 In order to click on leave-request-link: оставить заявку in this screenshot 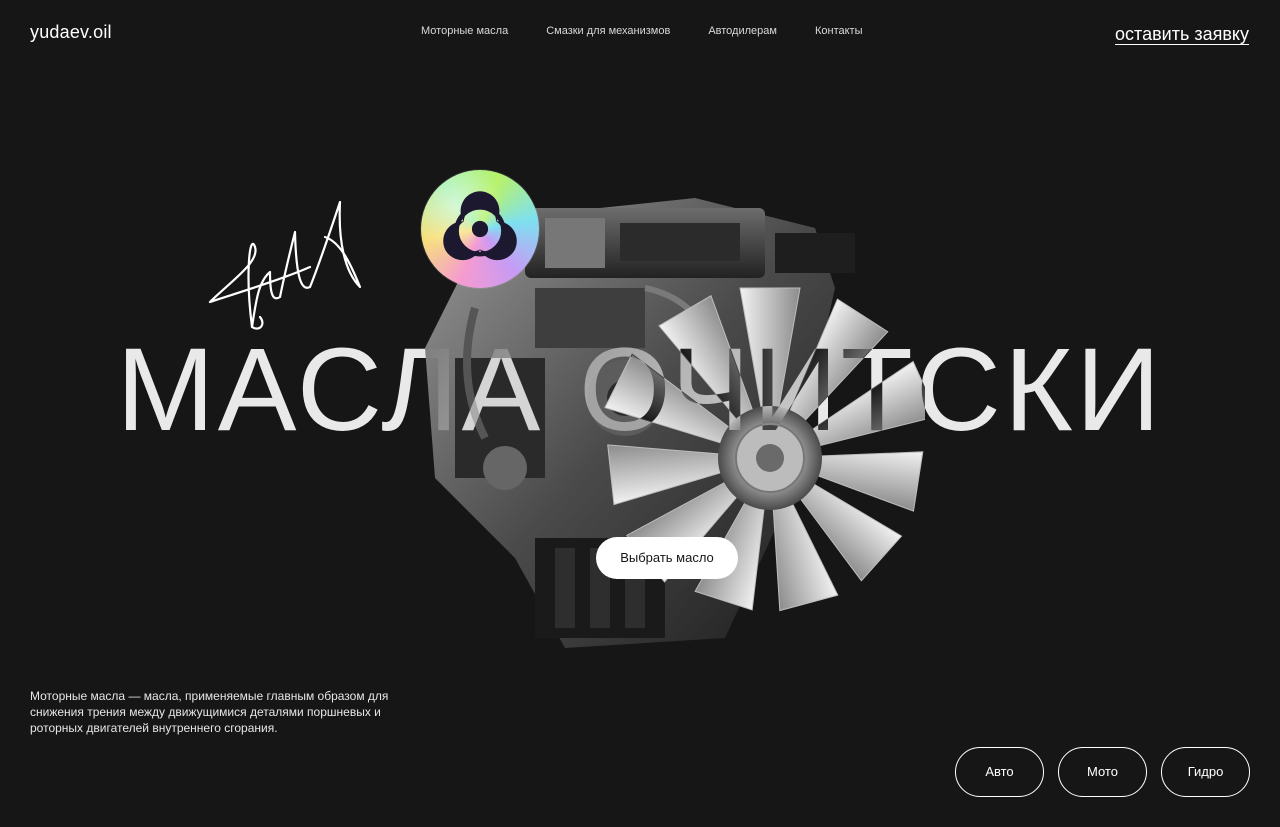, I will do `click(1182, 34)`.